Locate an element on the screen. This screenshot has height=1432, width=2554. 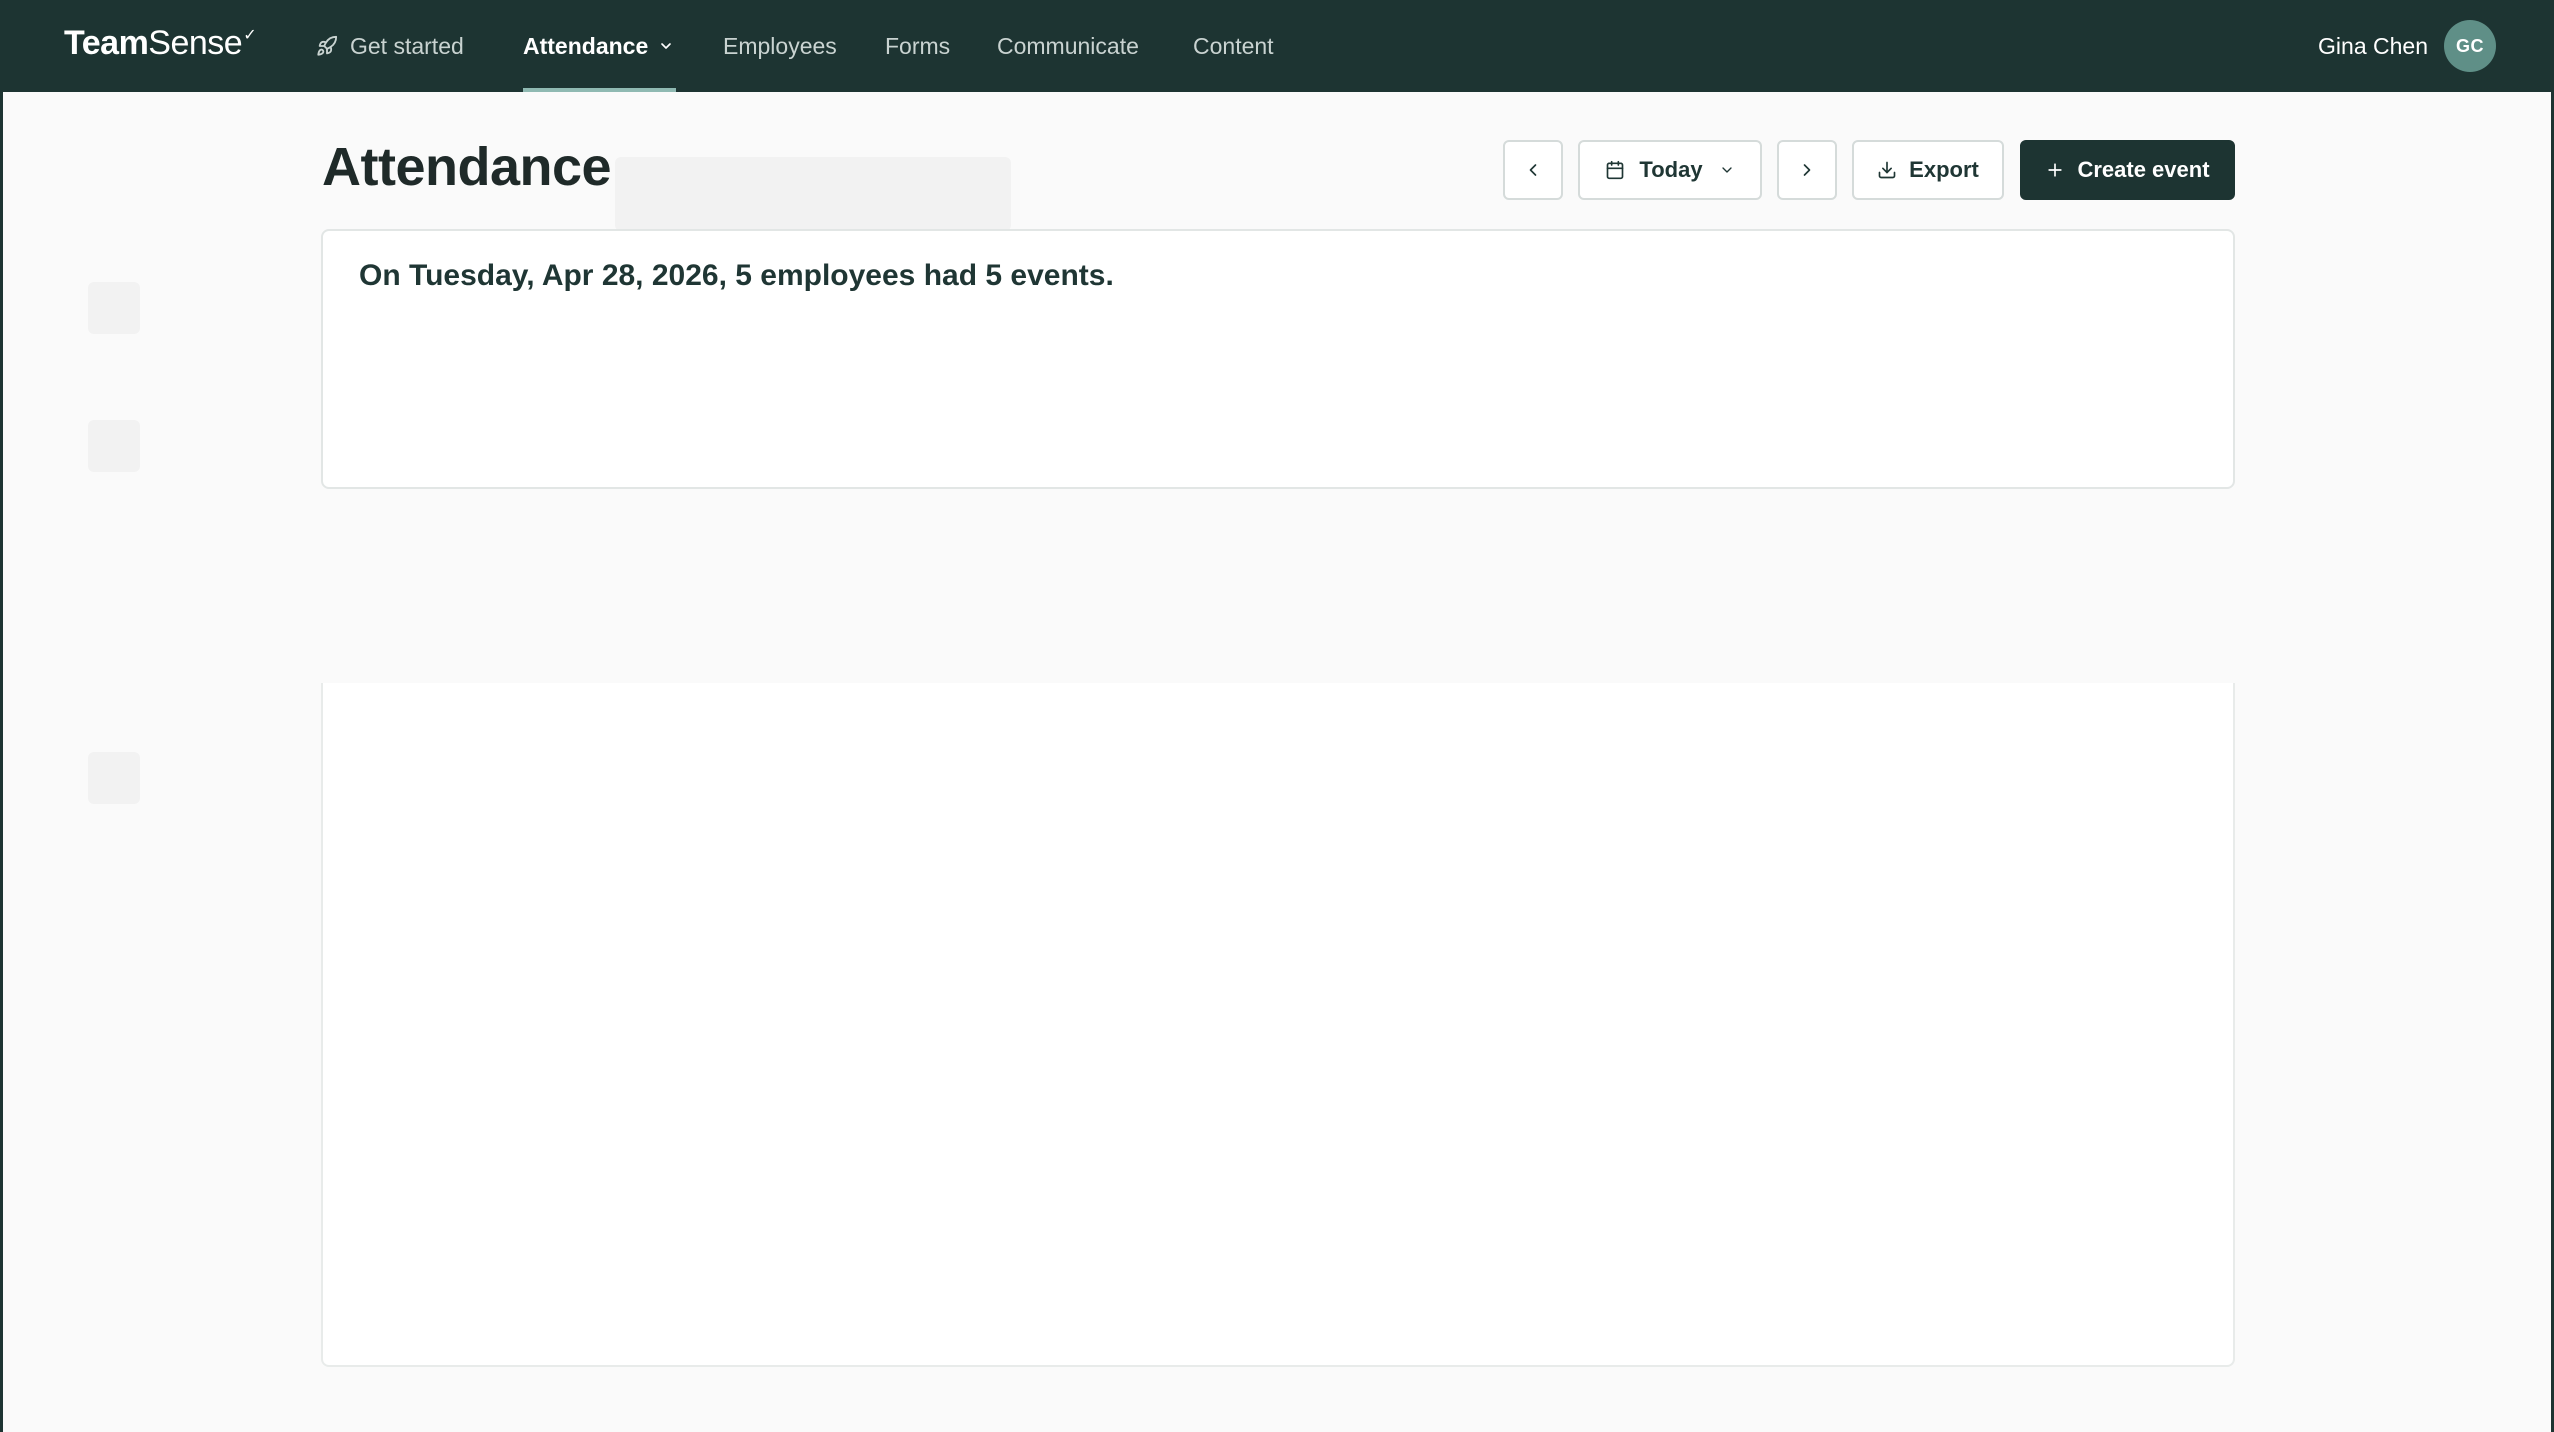
nav-communicate-label: Communicate is located at coordinates (1068, 45).